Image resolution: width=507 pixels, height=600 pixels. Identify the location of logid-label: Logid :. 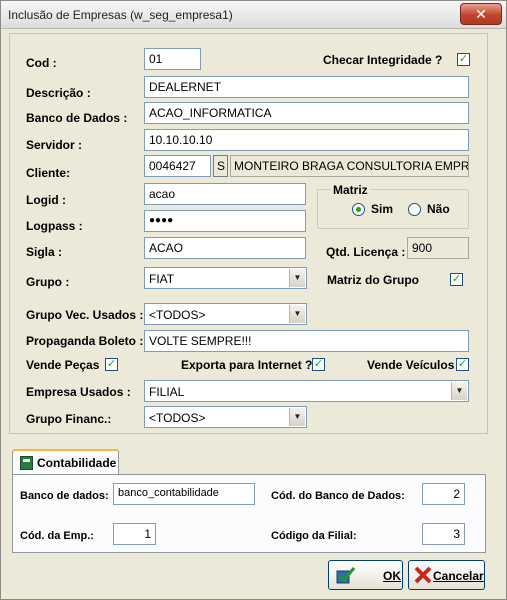
(46, 200).